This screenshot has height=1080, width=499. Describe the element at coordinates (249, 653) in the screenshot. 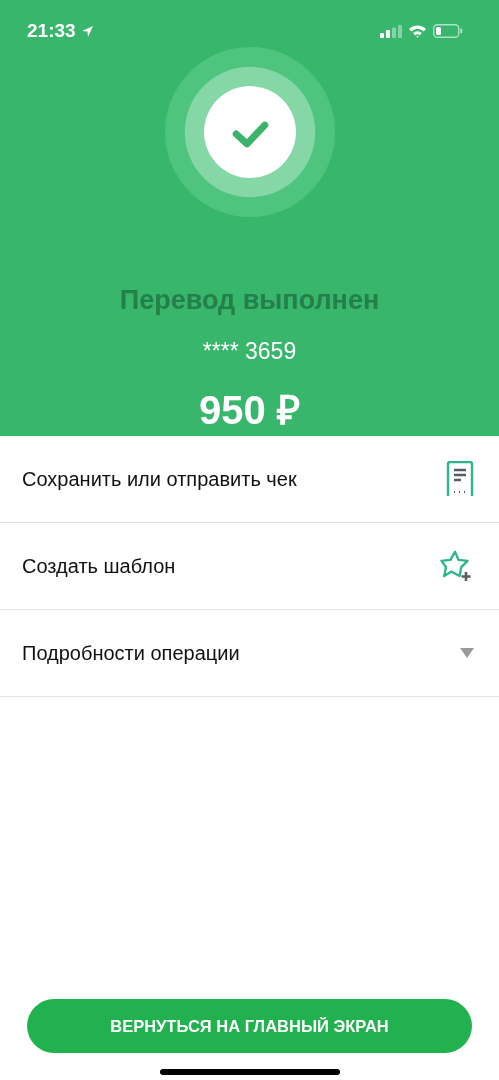

I see `action-row: Подробности операции` at that location.